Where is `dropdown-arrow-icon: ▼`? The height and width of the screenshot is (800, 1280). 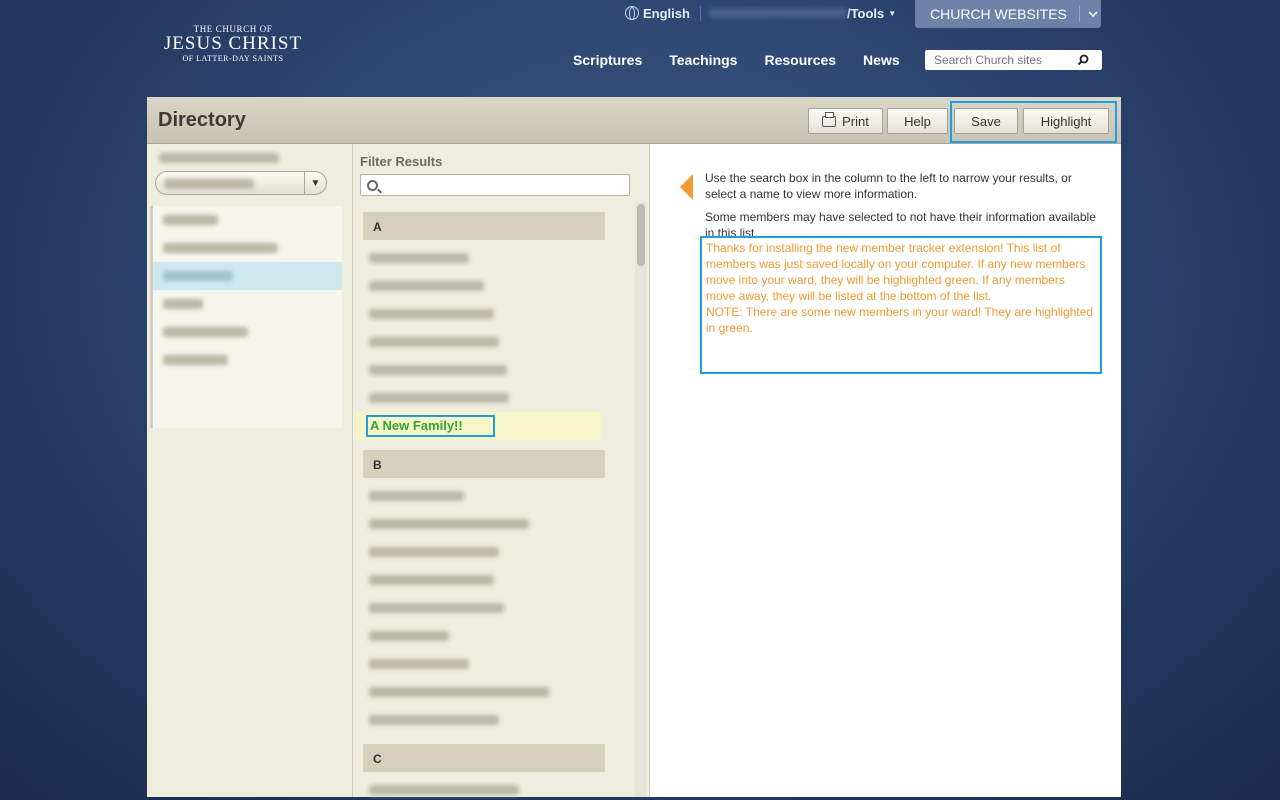 dropdown-arrow-icon: ▼ is located at coordinates (315, 183).